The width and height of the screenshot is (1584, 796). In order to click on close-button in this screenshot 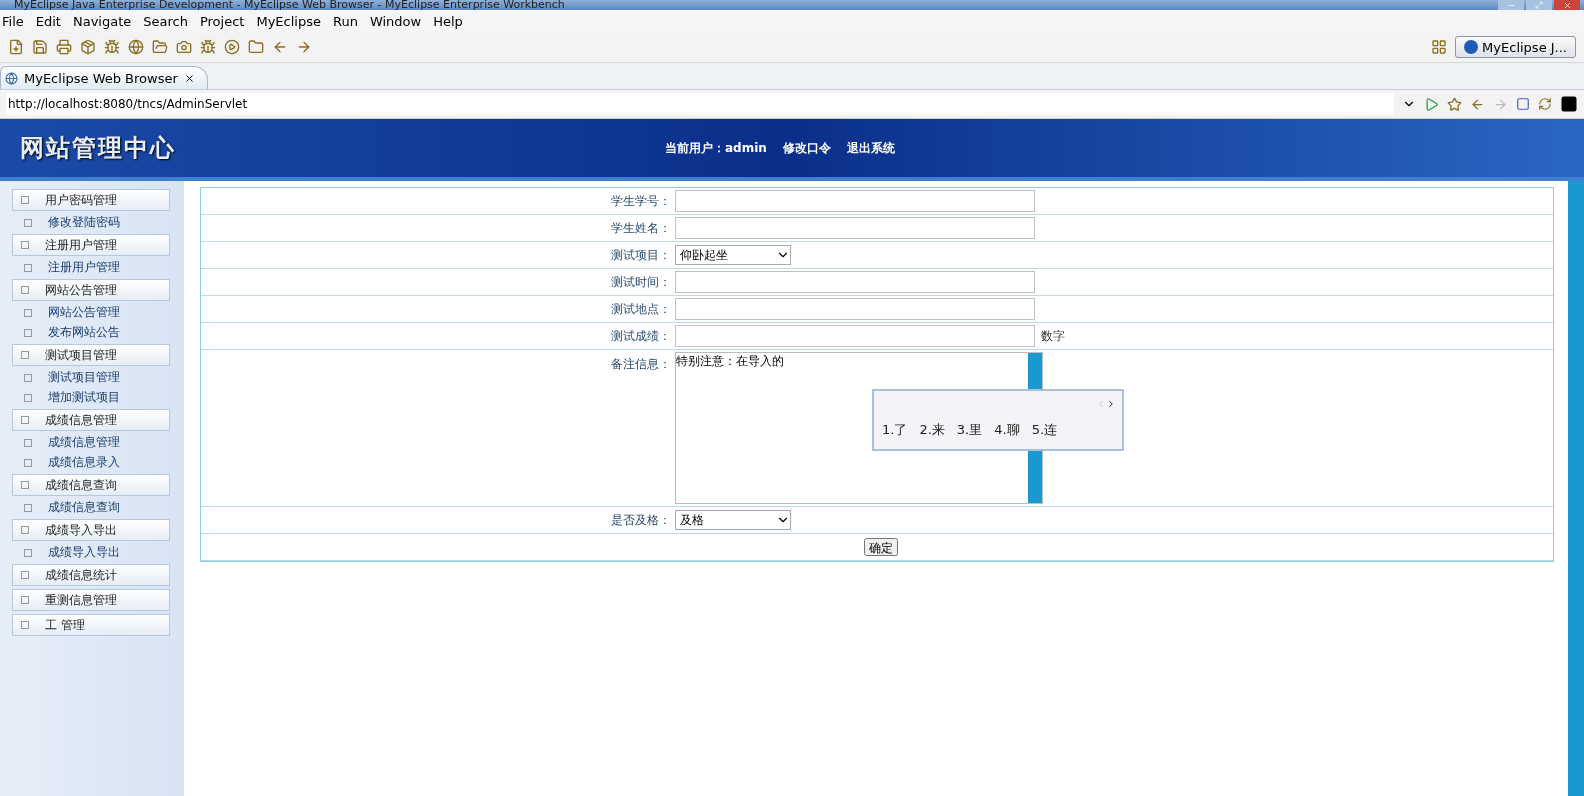, I will do `click(1567, 5)`.